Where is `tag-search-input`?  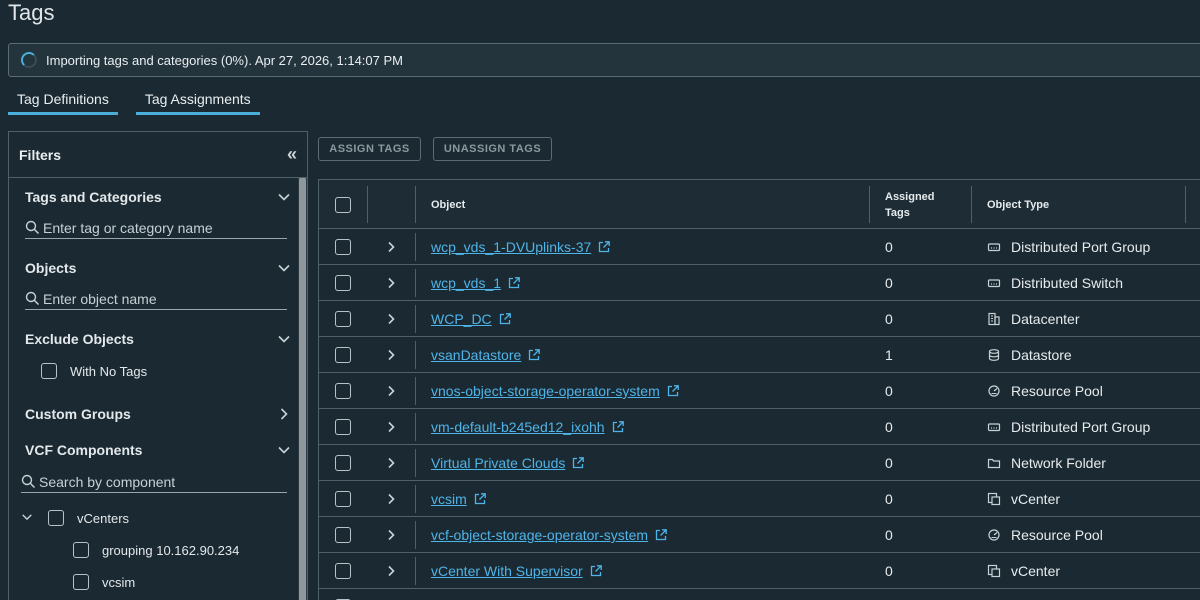 tag-search-input is located at coordinates (158, 227).